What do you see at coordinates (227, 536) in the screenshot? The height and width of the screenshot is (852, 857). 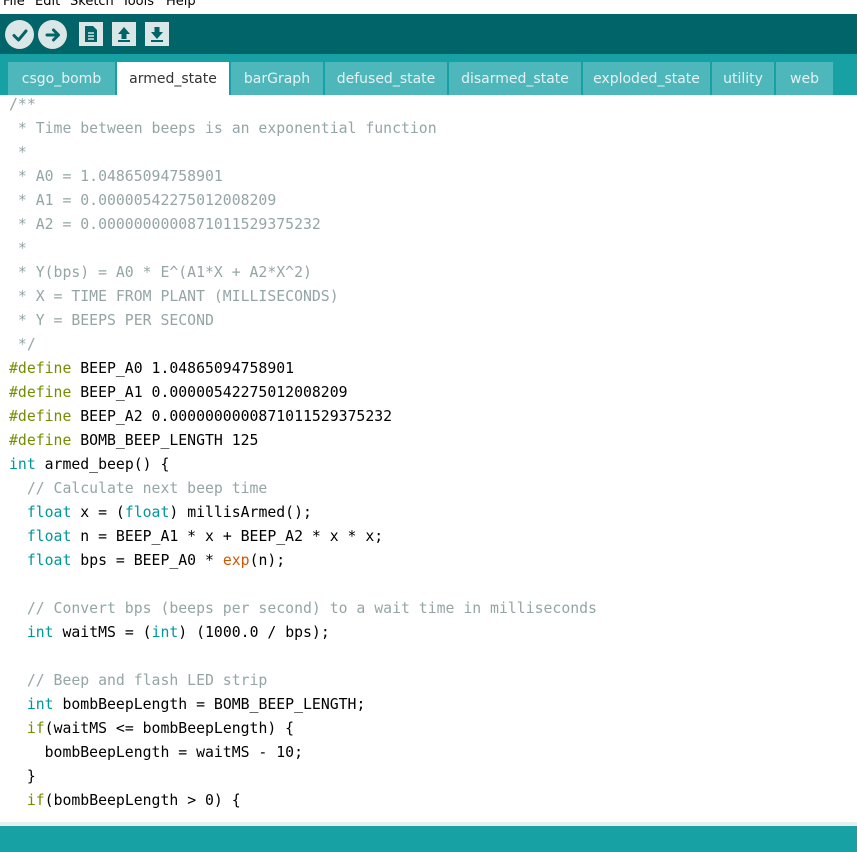 I see `code-token: n = BEEP_A1 * x + BEEP_A2 * x * x;` at bounding box center [227, 536].